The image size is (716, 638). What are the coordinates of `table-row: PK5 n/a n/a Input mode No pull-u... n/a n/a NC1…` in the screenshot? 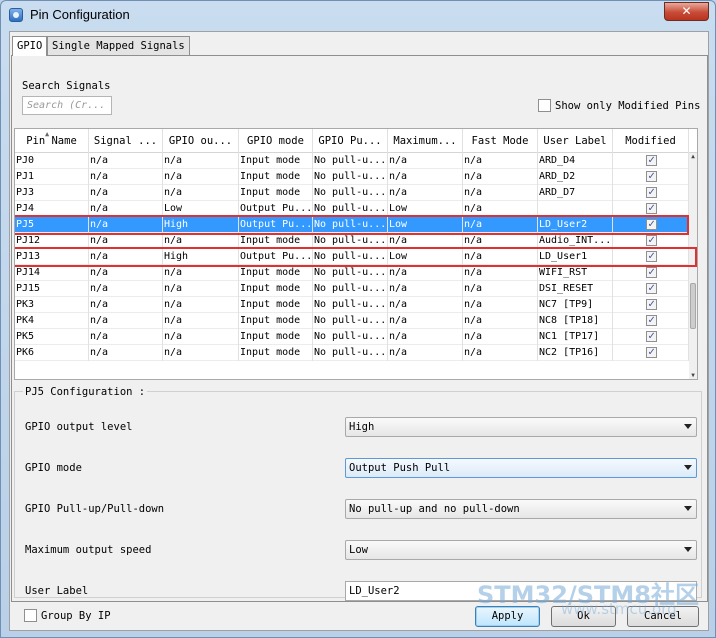 It's located at (352, 337).